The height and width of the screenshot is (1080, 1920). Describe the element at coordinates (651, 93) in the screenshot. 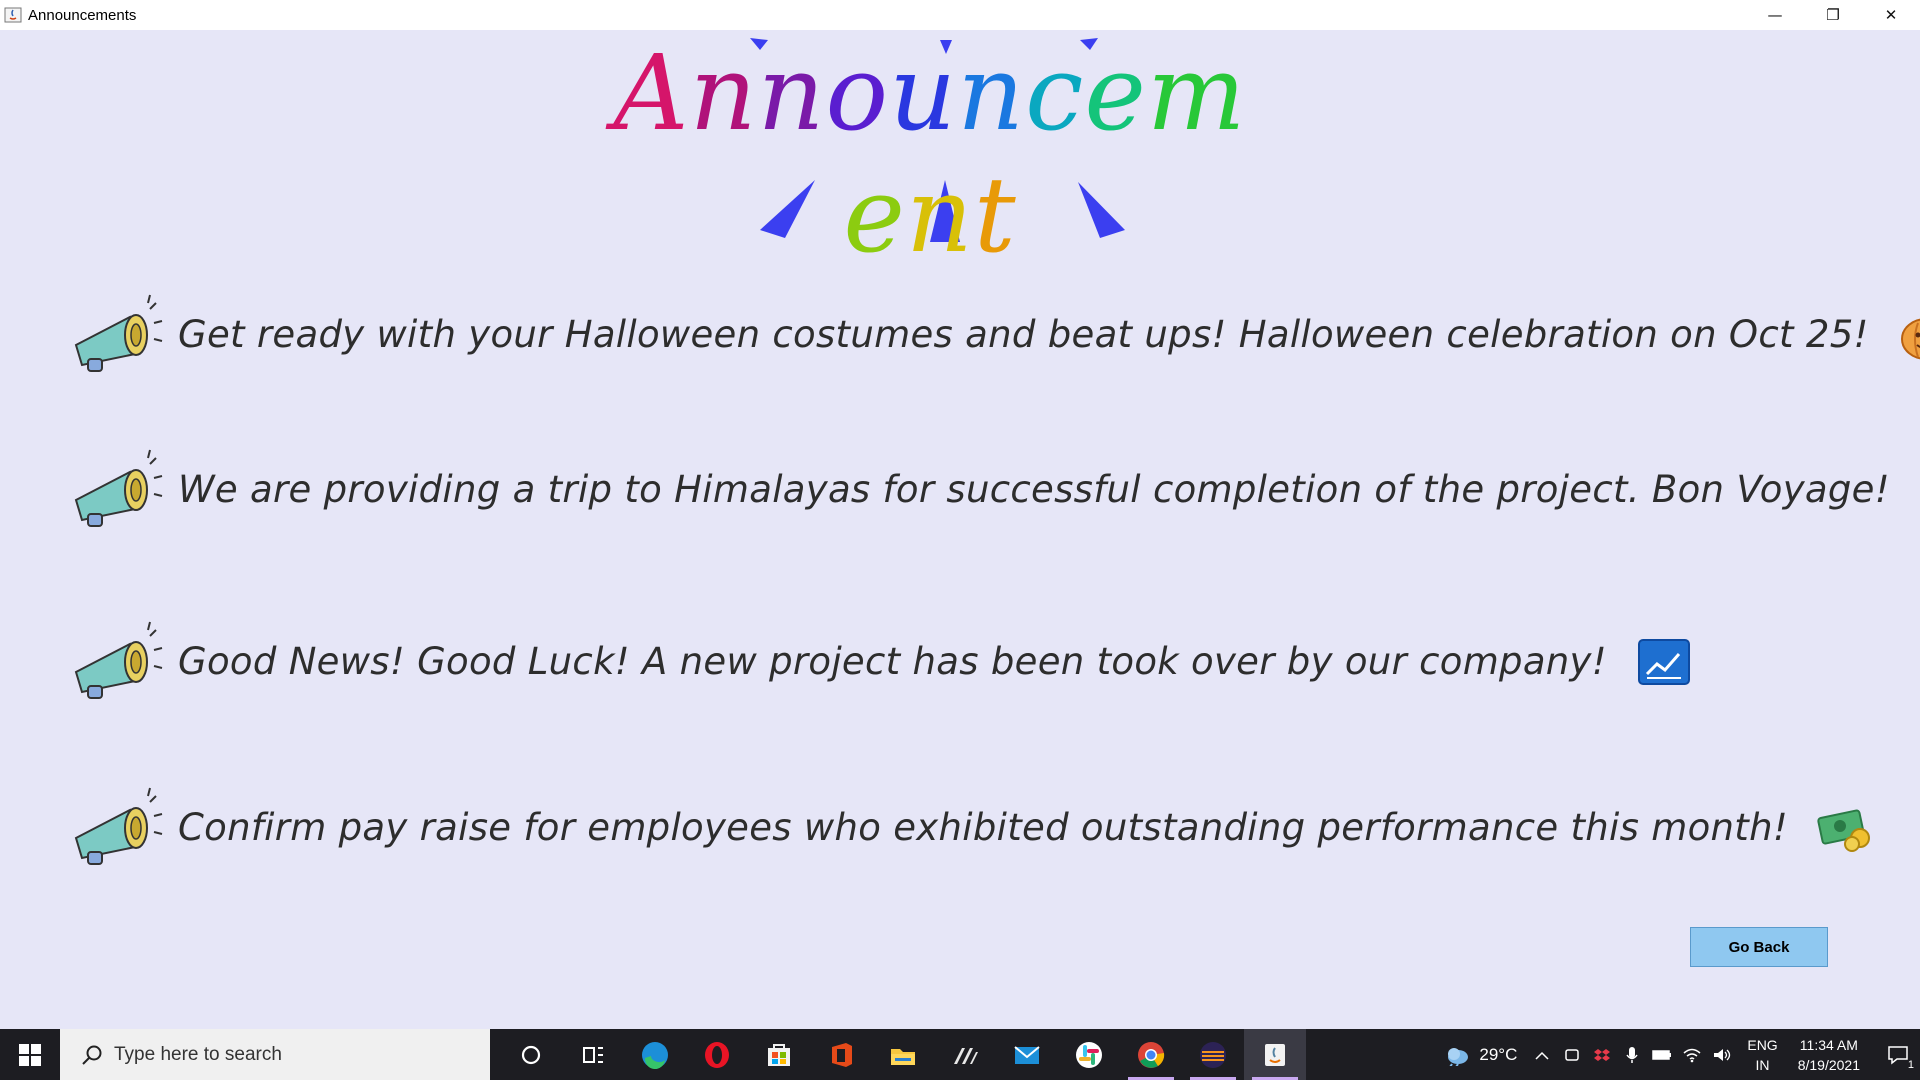

I see `heading-letter: A` at that location.